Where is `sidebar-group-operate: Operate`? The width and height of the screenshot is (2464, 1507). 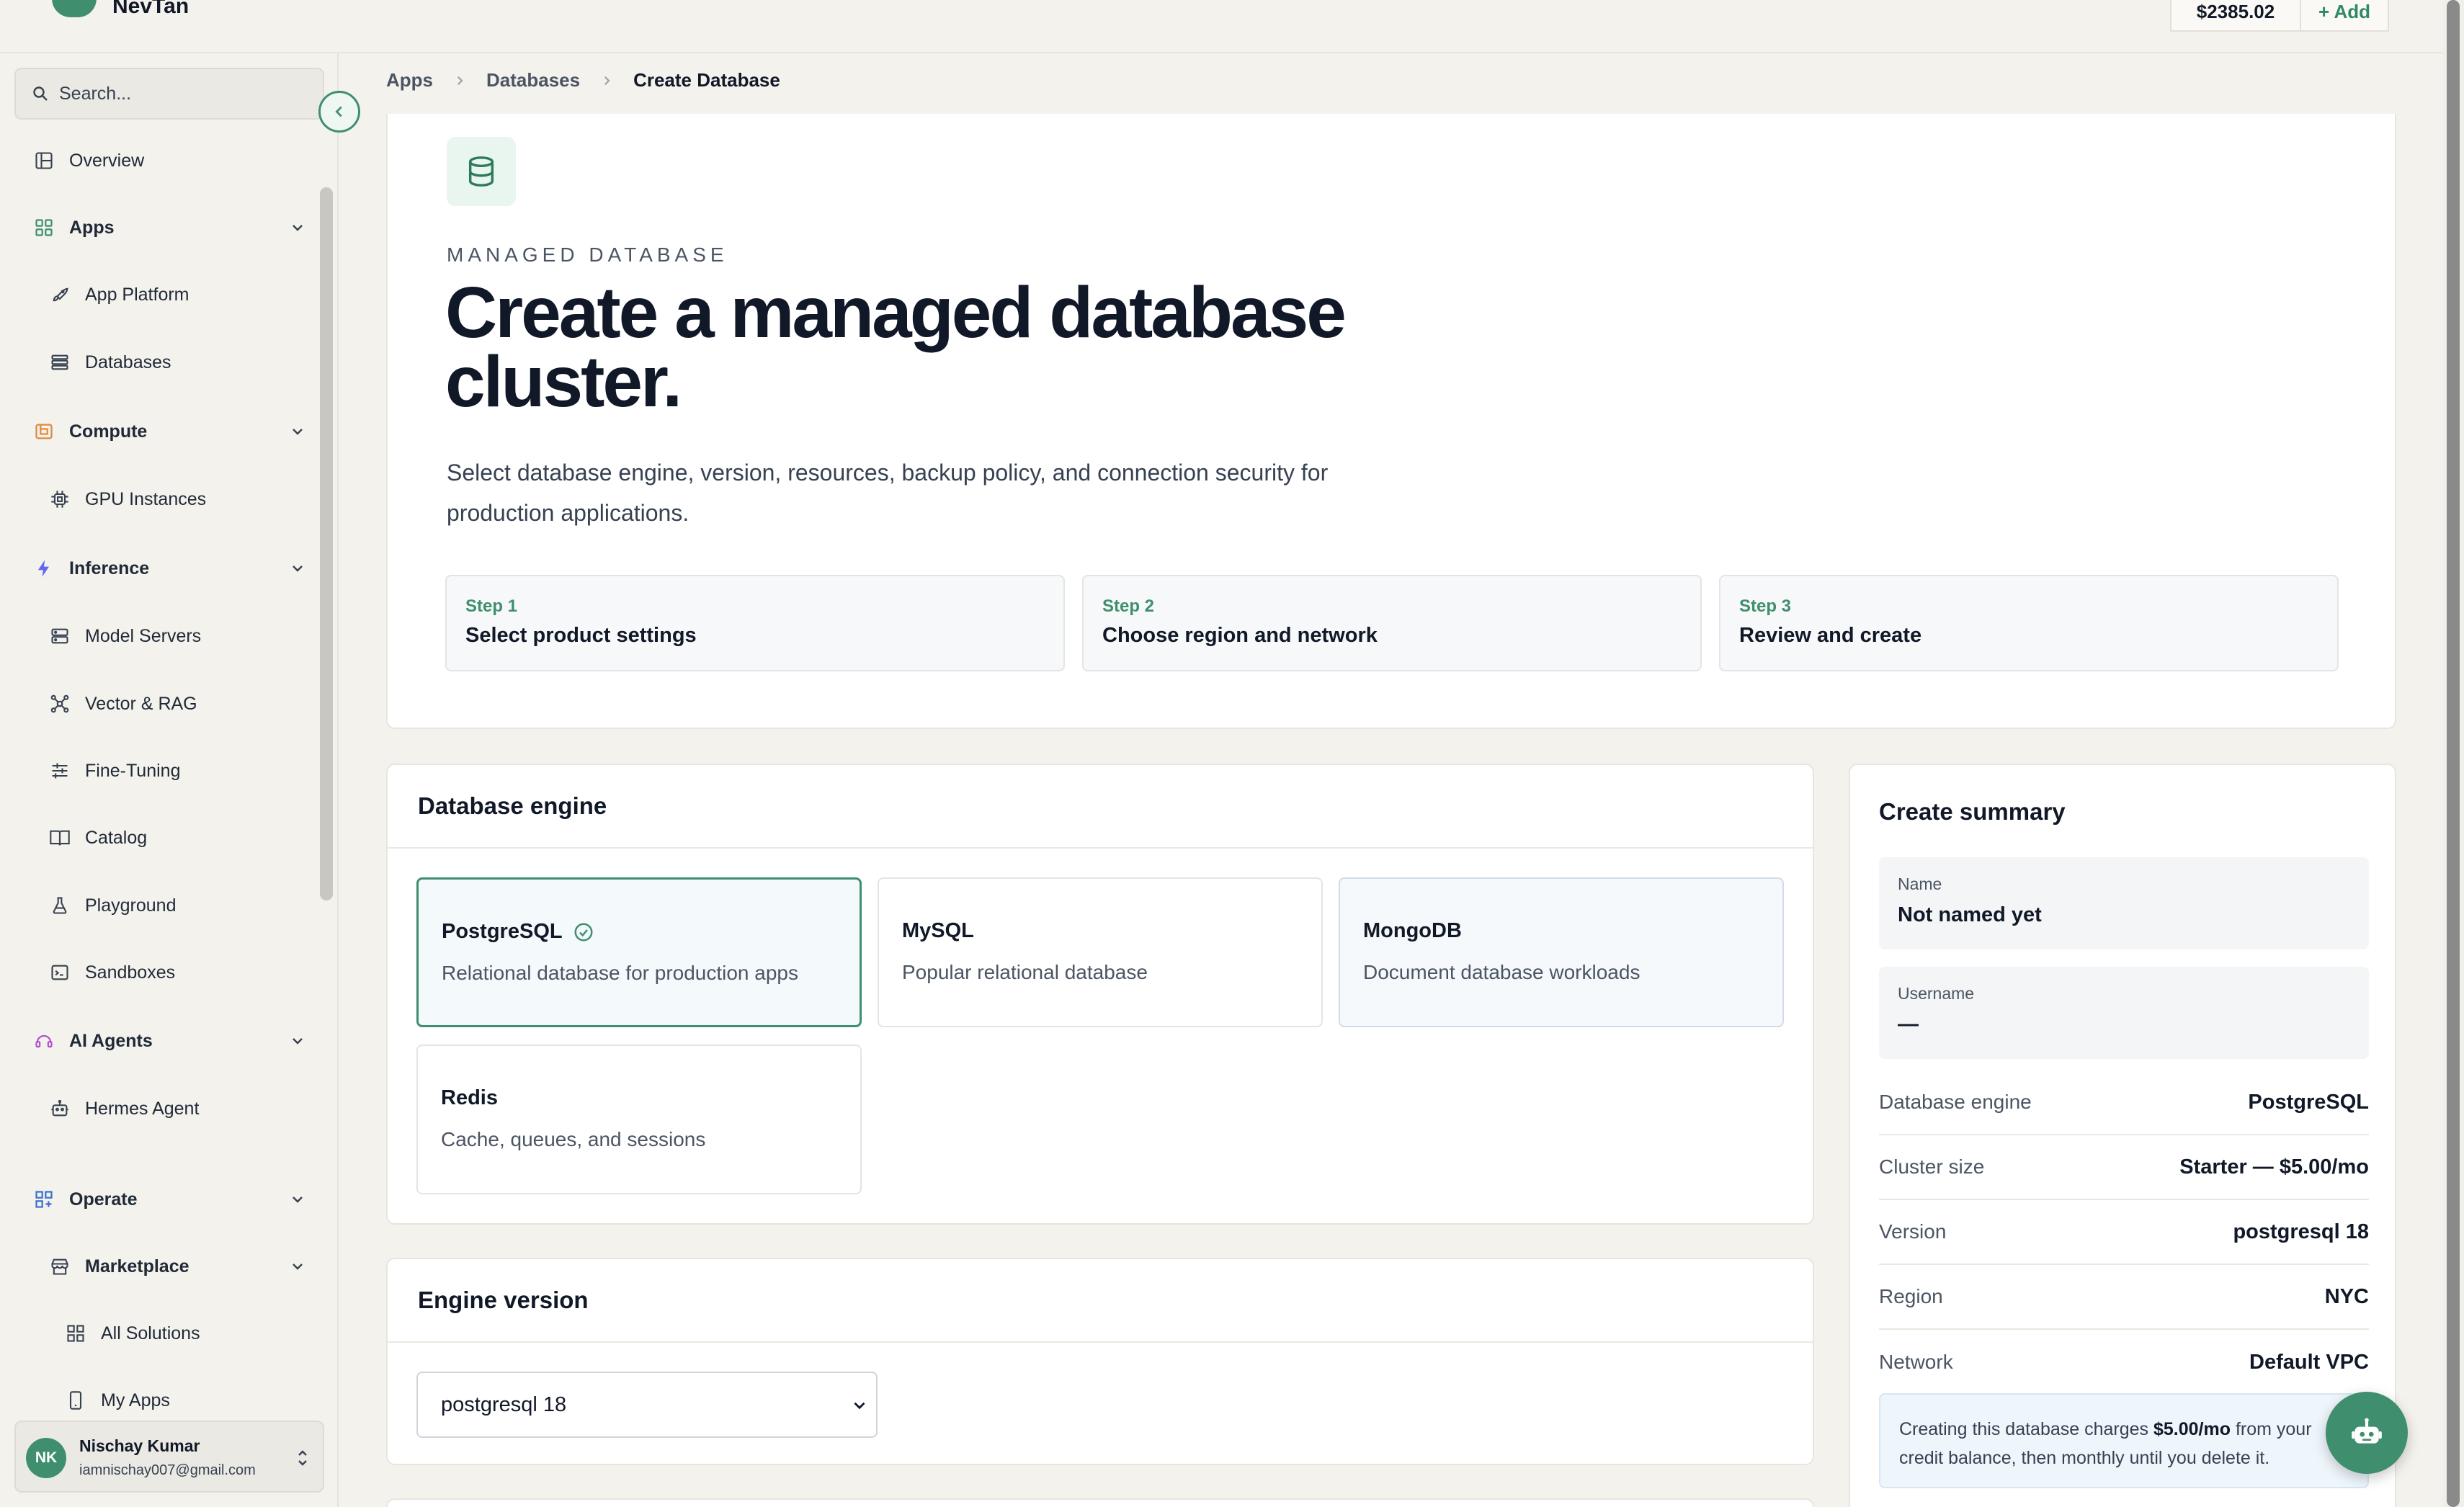 sidebar-group-operate: Operate is located at coordinates (168, 1199).